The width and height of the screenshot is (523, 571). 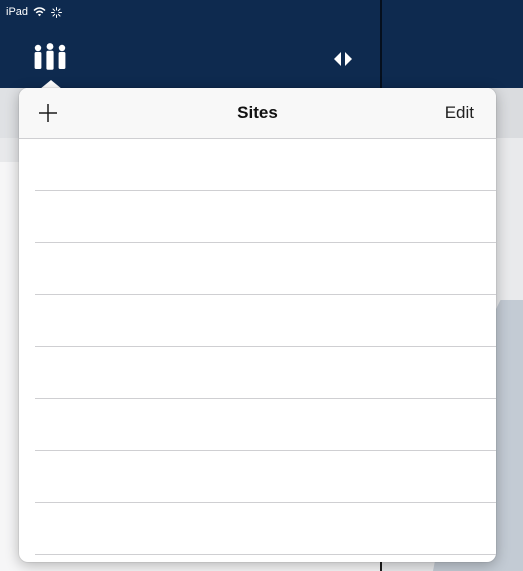 What do you see at coordinates (459, 113) in the screenshot?
I see `edit-button: Edit` at bounding box center [459, 113].